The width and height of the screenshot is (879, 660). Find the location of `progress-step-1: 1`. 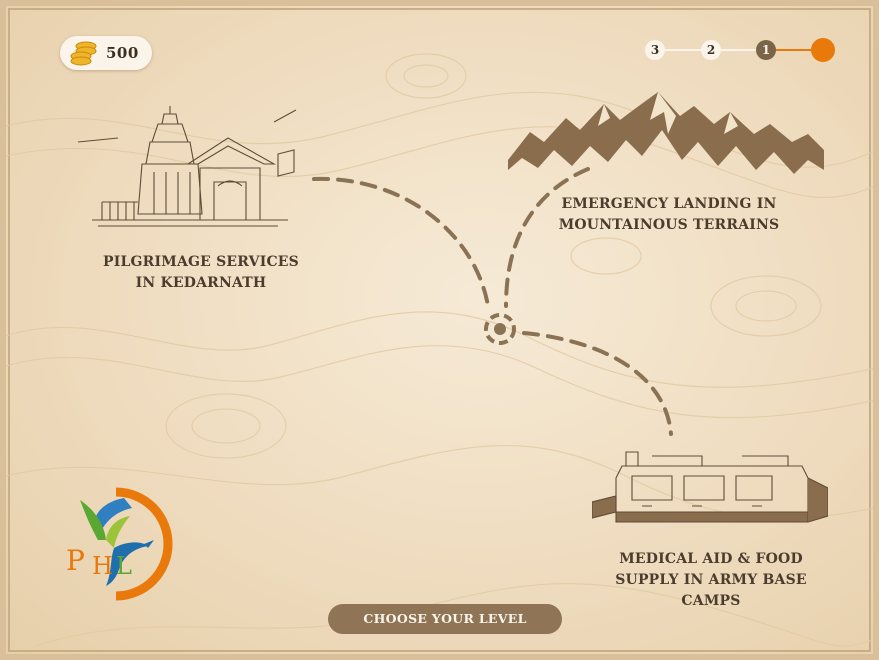

progress-step-1: 1 is located at coordinates (766, 50).